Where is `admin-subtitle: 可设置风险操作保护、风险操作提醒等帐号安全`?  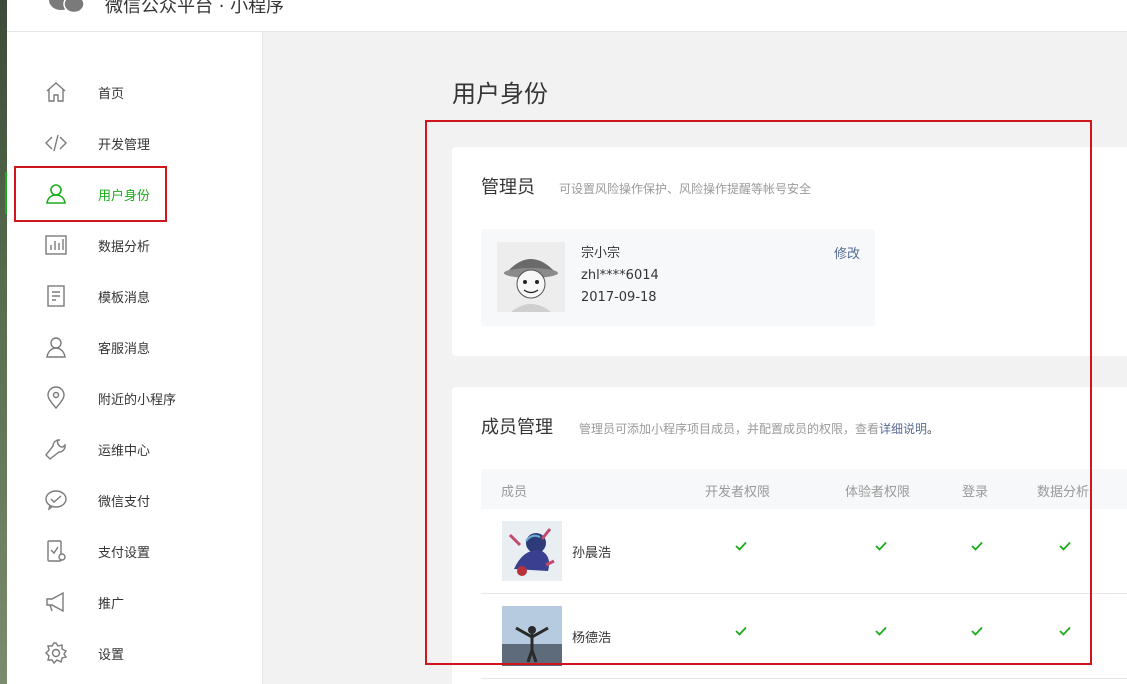 admin-subtitle: 可设置风险操作保护、风险操作提醒等帐号安全 is located at coordinates (685, 189).